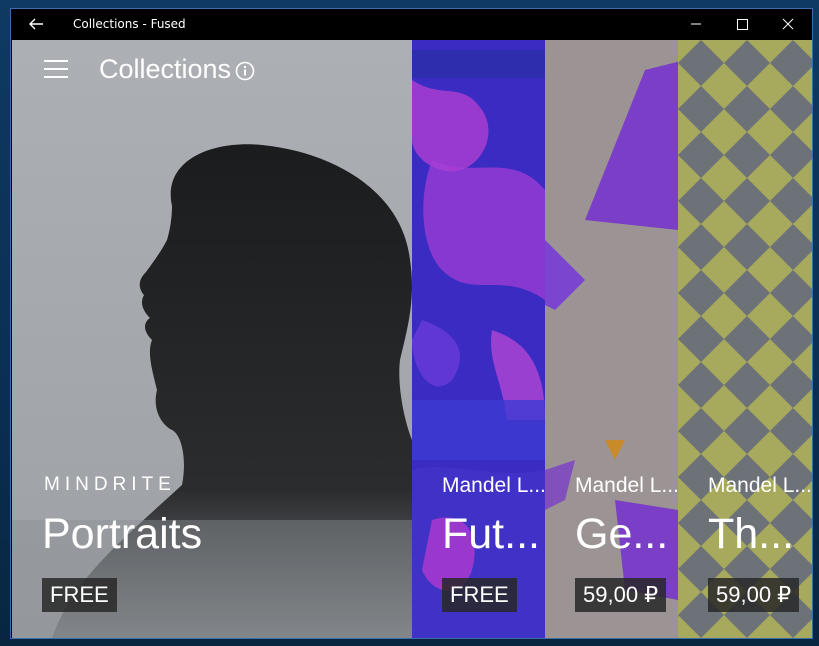 This screenshot has width=819, height=646. I want to click on page-title: Collections, so click(165, 69).